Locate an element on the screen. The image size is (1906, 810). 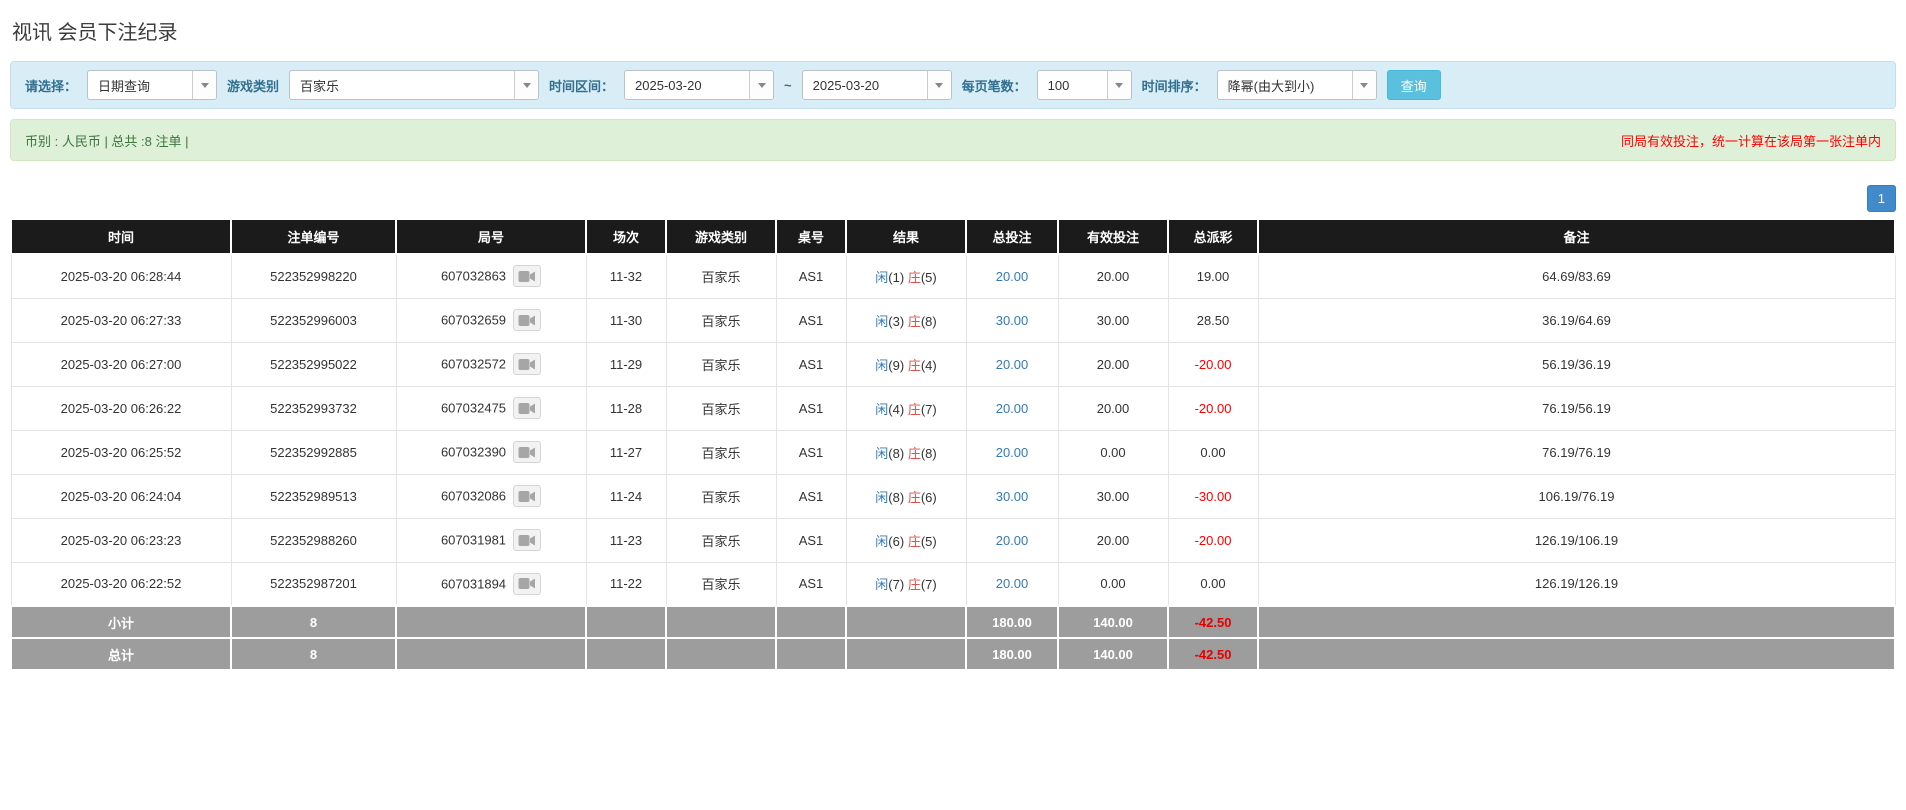
table-header: 时间 注单编号 局号 场次 游戏类别 桌号 结果 总投注 有效投注 总派彩 备注 is located at coordinates (953, 236).